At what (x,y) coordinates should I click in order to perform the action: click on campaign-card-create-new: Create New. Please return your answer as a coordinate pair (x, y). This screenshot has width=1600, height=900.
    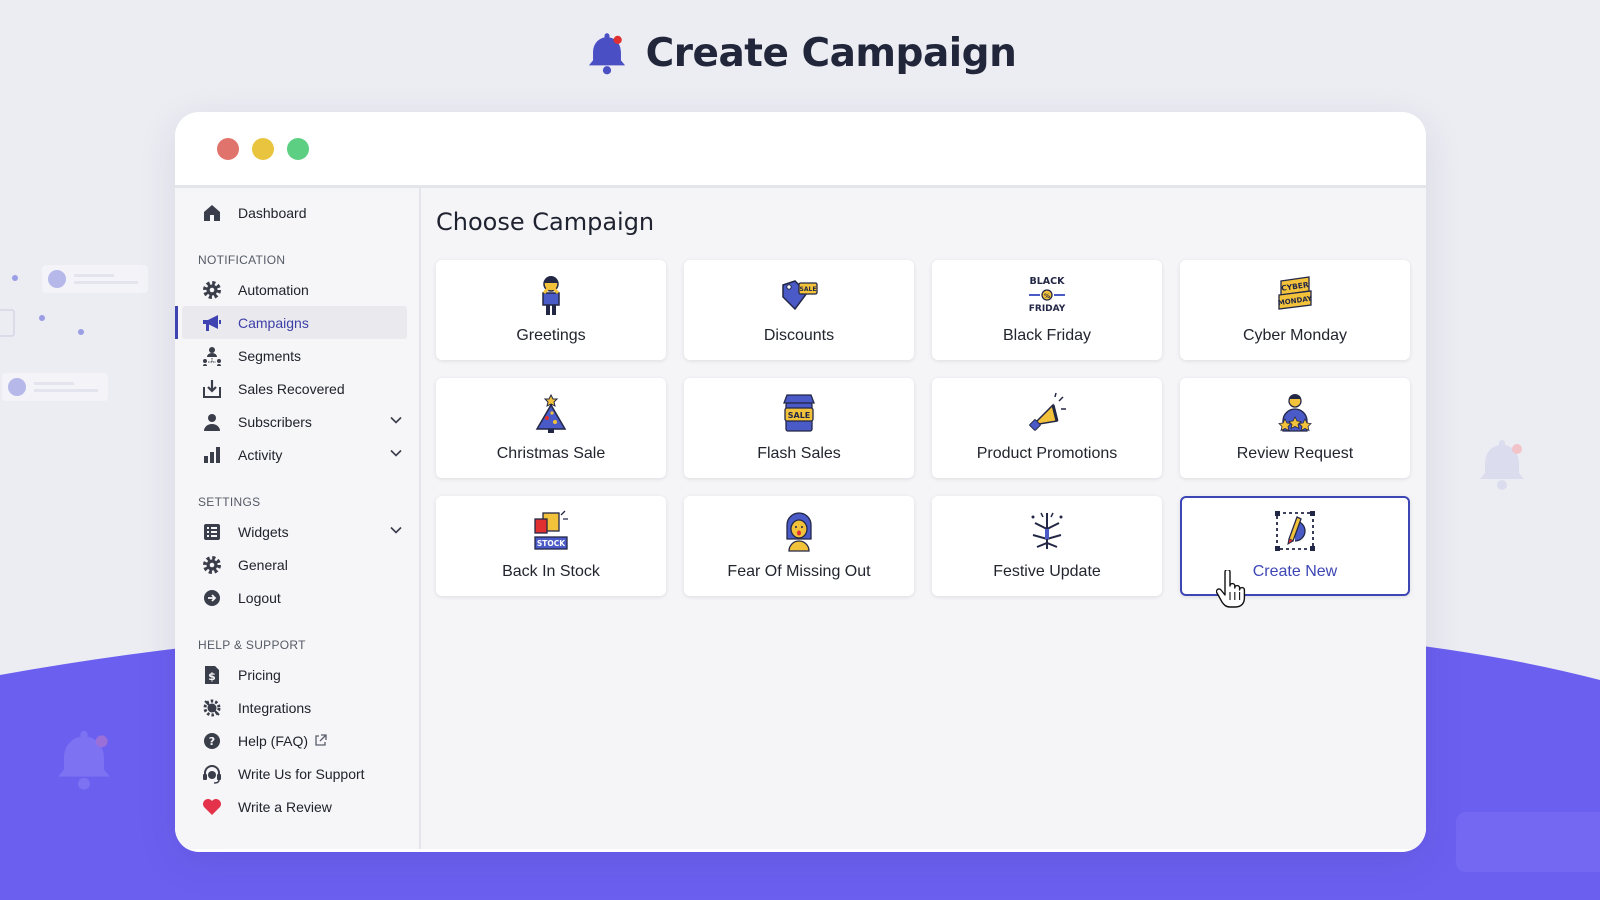
    Looking at the image, I should click on (1295, 552).